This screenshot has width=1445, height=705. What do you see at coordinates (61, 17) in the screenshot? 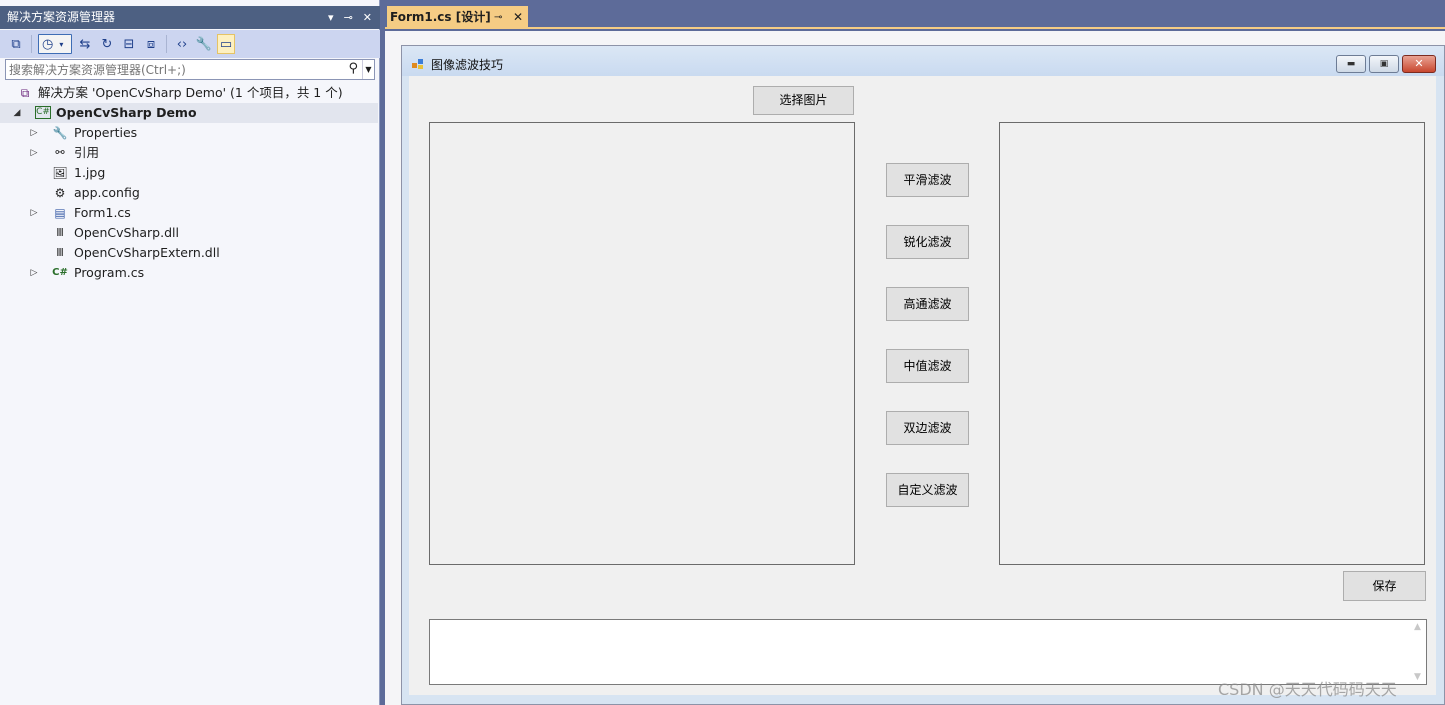
I see `panel-title: 解决方案资源管理器` at bounding box center [61, 17].